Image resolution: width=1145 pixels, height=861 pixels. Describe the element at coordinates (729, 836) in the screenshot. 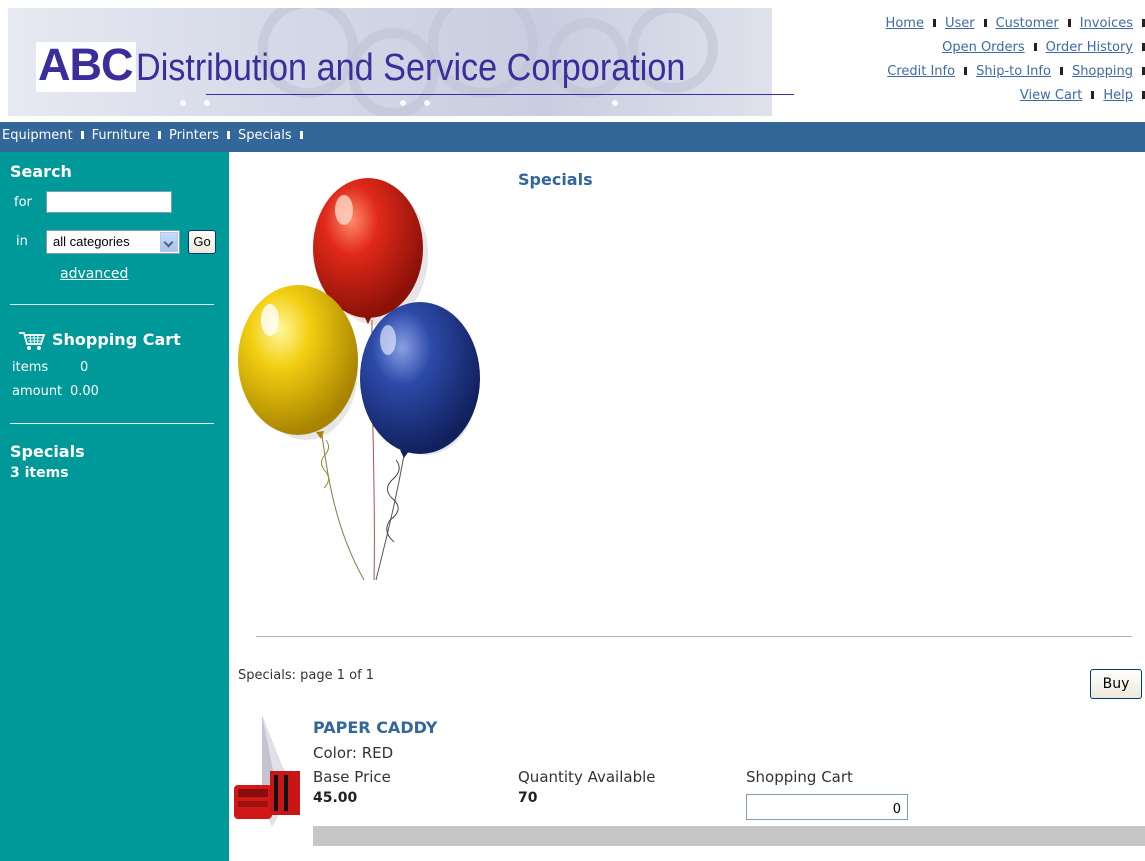

I see `product-row-bar` at that location.